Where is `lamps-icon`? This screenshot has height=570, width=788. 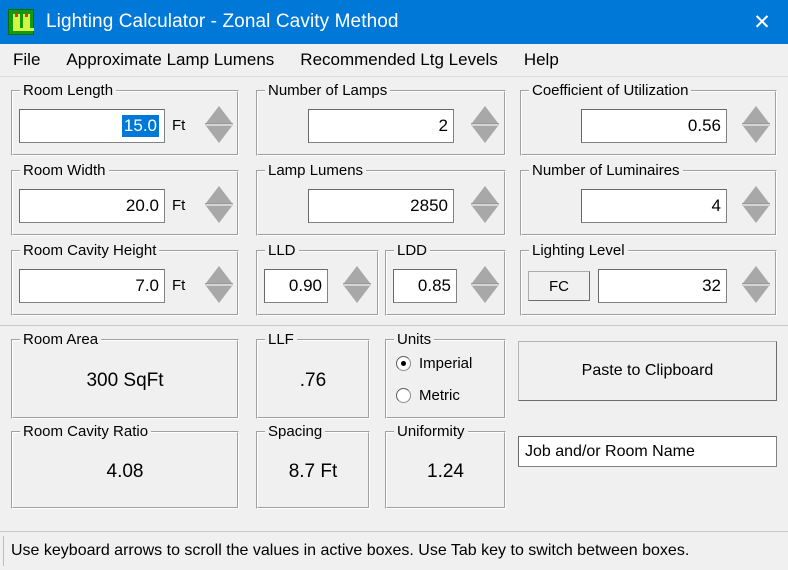
lamps-icon is located at coordinates (21, 22).